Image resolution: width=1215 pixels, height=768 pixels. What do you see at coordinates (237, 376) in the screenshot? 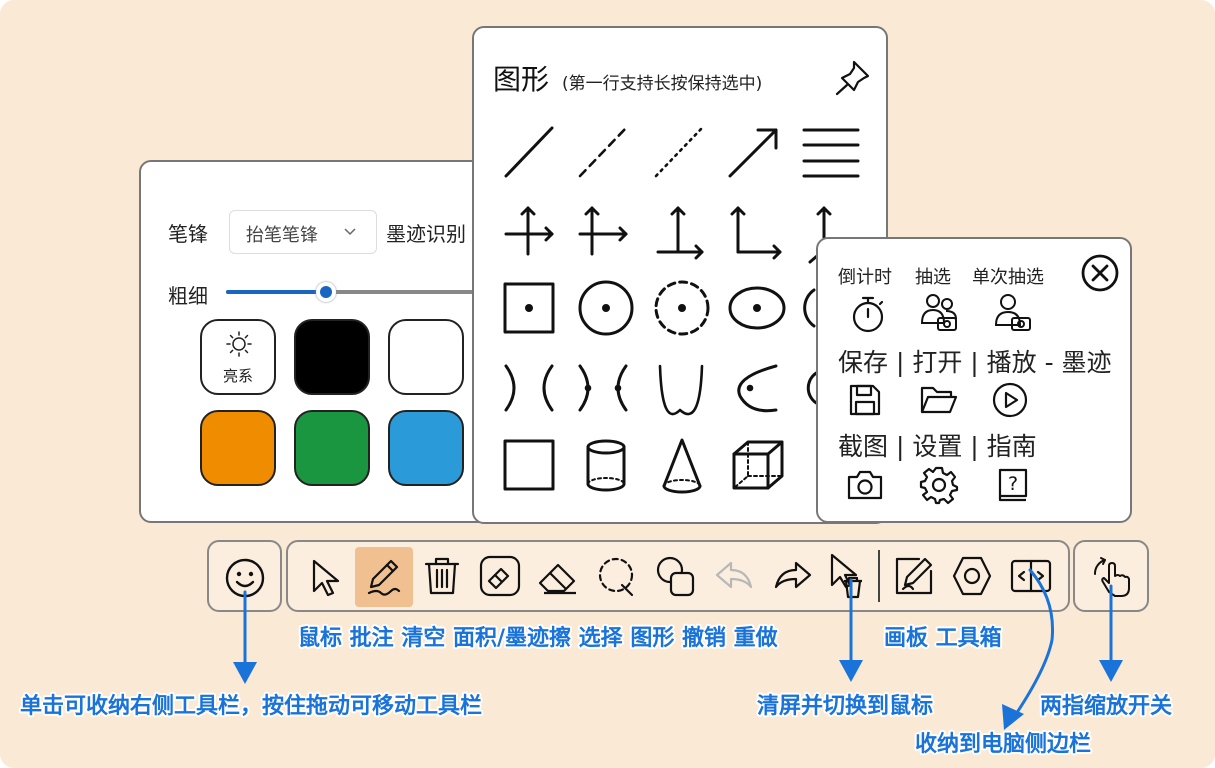
I see `theme-label: 亮系` at bounding box center [237, 376].